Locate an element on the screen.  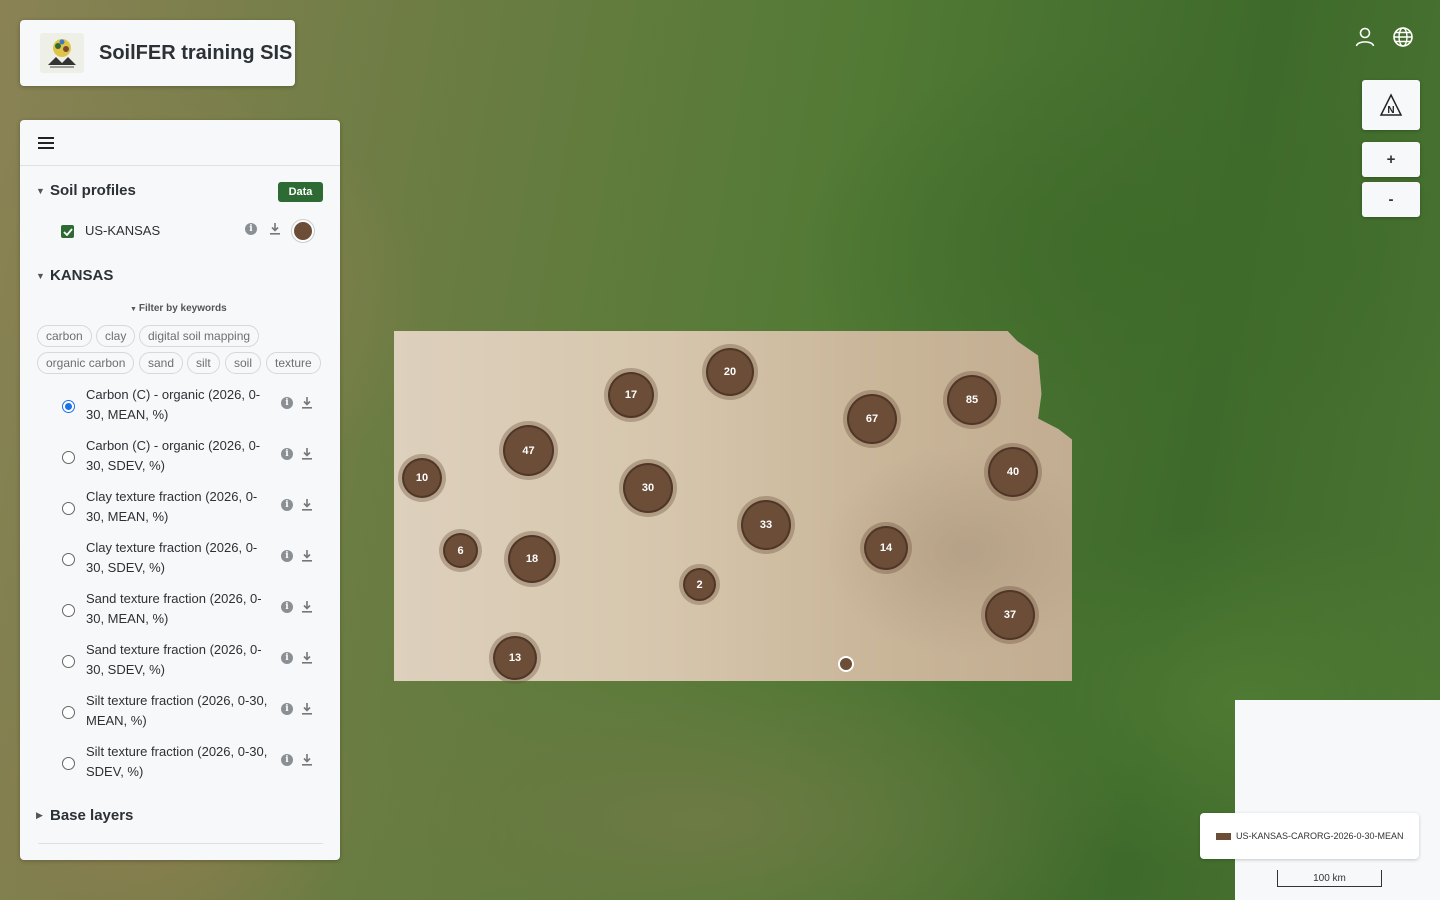
cluster-marker: 30 is located at coordinates (648, 488).